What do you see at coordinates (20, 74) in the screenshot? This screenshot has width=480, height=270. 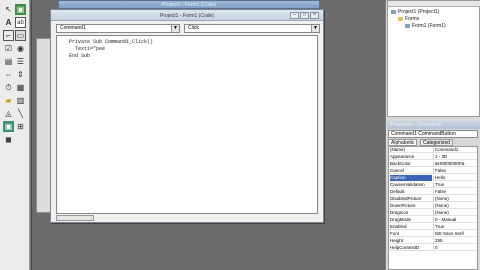 I see `vscrollbar-tool-icon: ⇕` at bounding box center [20, 74].